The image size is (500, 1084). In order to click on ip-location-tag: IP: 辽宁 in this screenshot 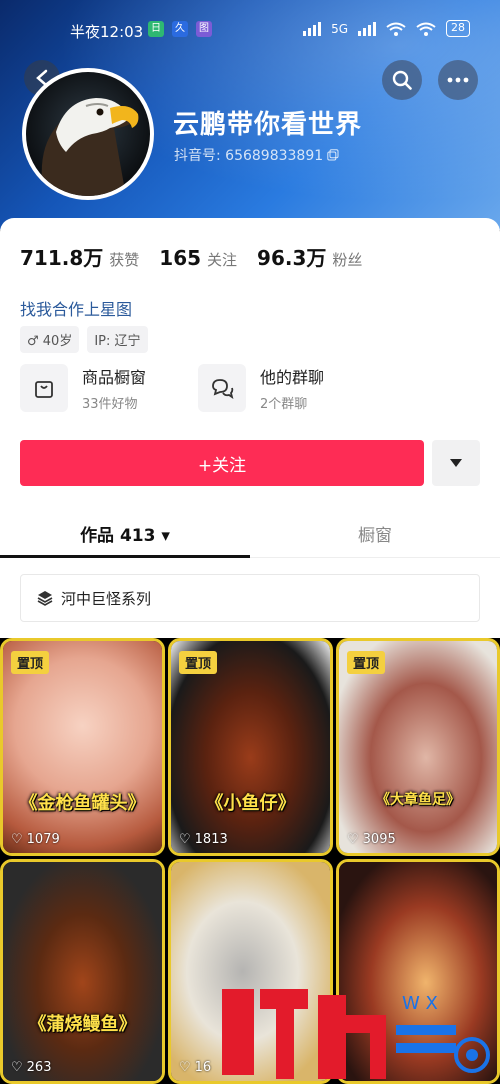, I will do `click(117, 339)`.